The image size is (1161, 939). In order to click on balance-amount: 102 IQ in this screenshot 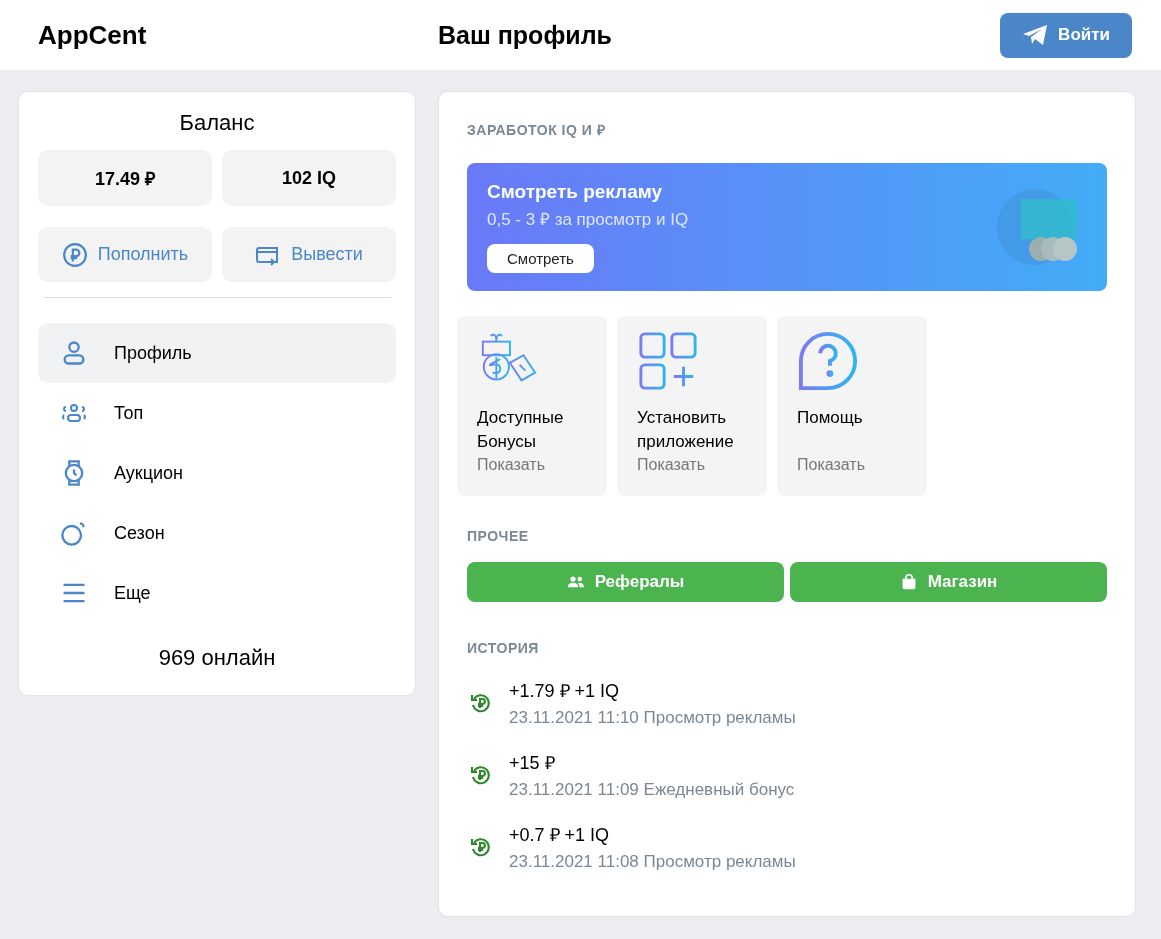, I will do `click(309, 178)`.